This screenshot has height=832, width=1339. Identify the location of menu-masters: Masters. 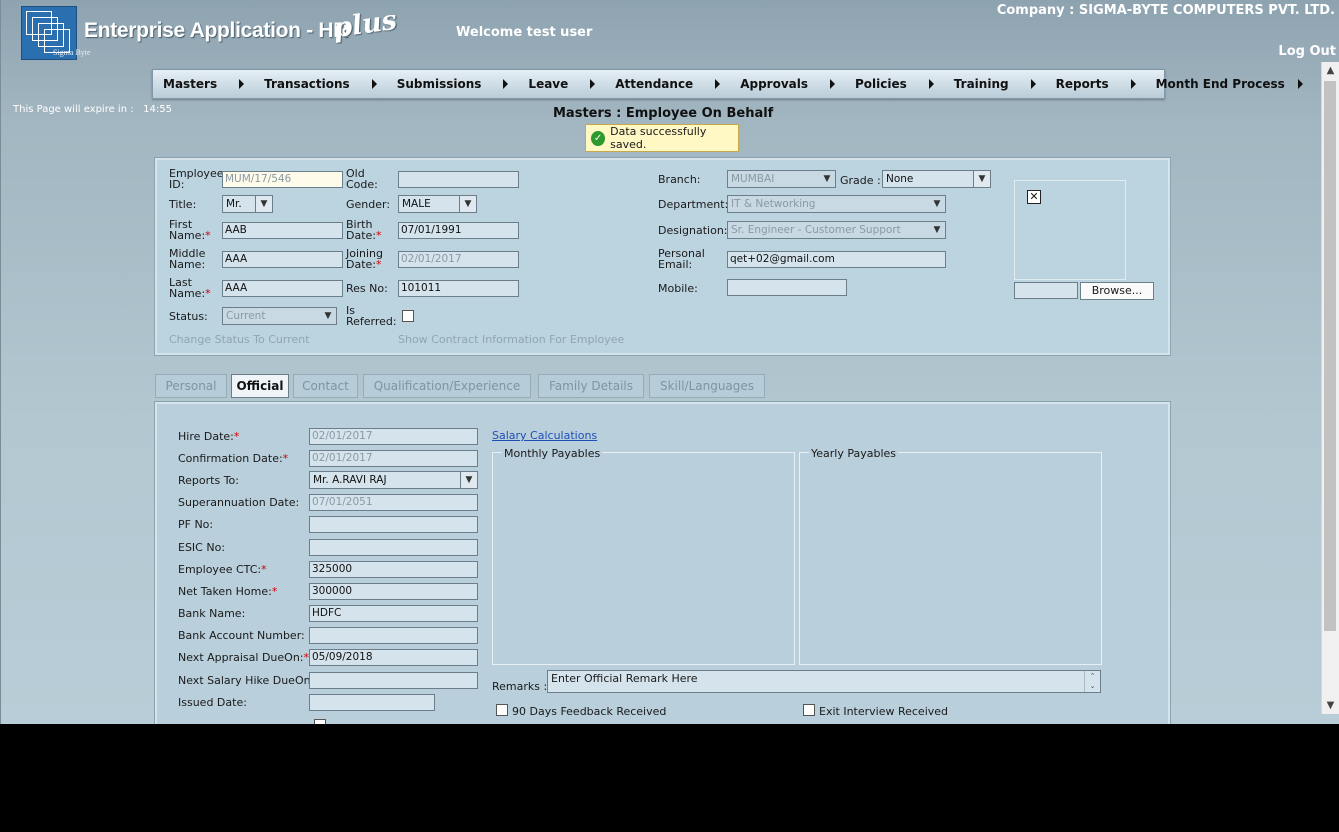
(204, 84).